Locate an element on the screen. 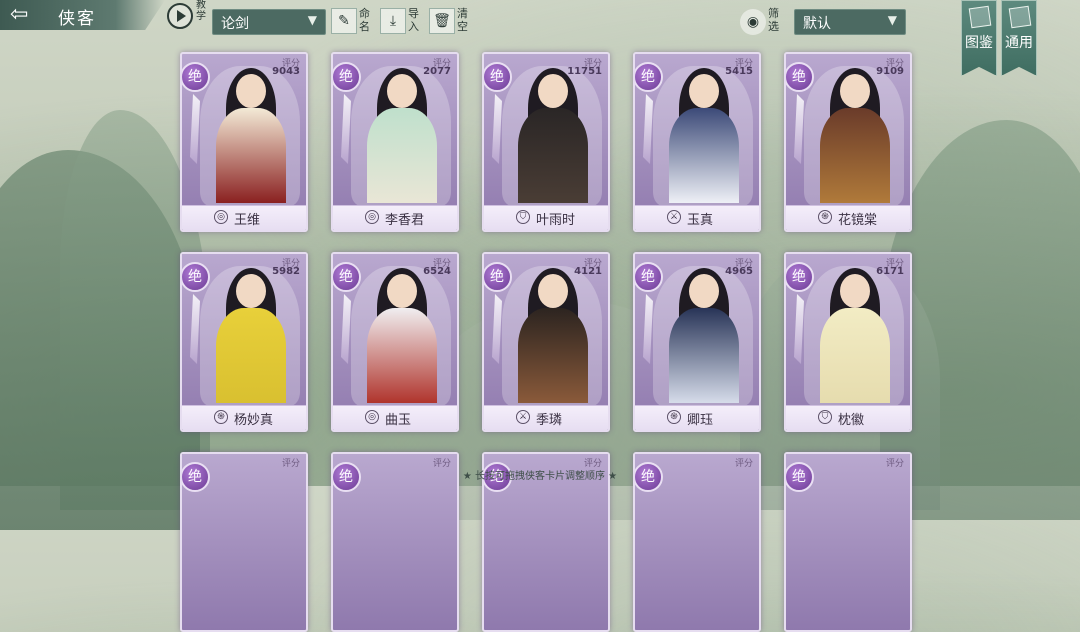  hero-card: 绝评分 4965 ֍ 卿珏 is located at coordinates (697, 342).